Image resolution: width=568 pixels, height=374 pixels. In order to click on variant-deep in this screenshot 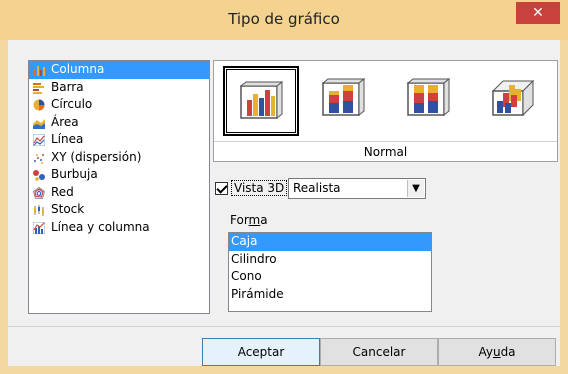, I will do `click(516, 101)`.